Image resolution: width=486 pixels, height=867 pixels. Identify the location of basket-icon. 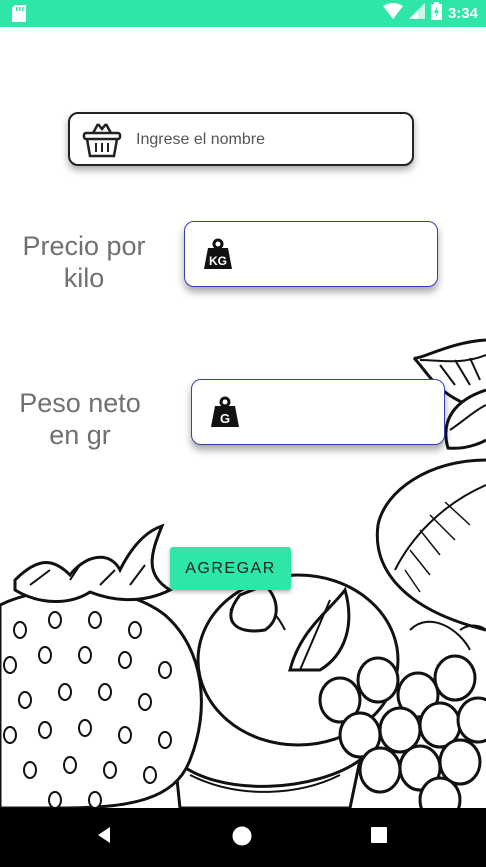
(102, 142).